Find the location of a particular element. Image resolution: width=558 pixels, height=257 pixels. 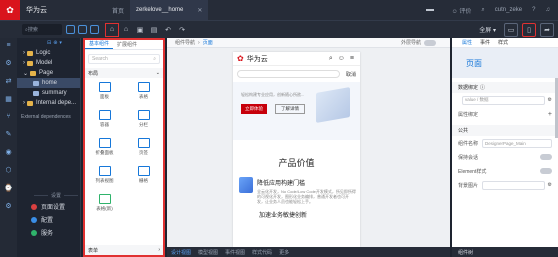

breadcrumb-root: 组件导航 is located at coordinates (185, 42).